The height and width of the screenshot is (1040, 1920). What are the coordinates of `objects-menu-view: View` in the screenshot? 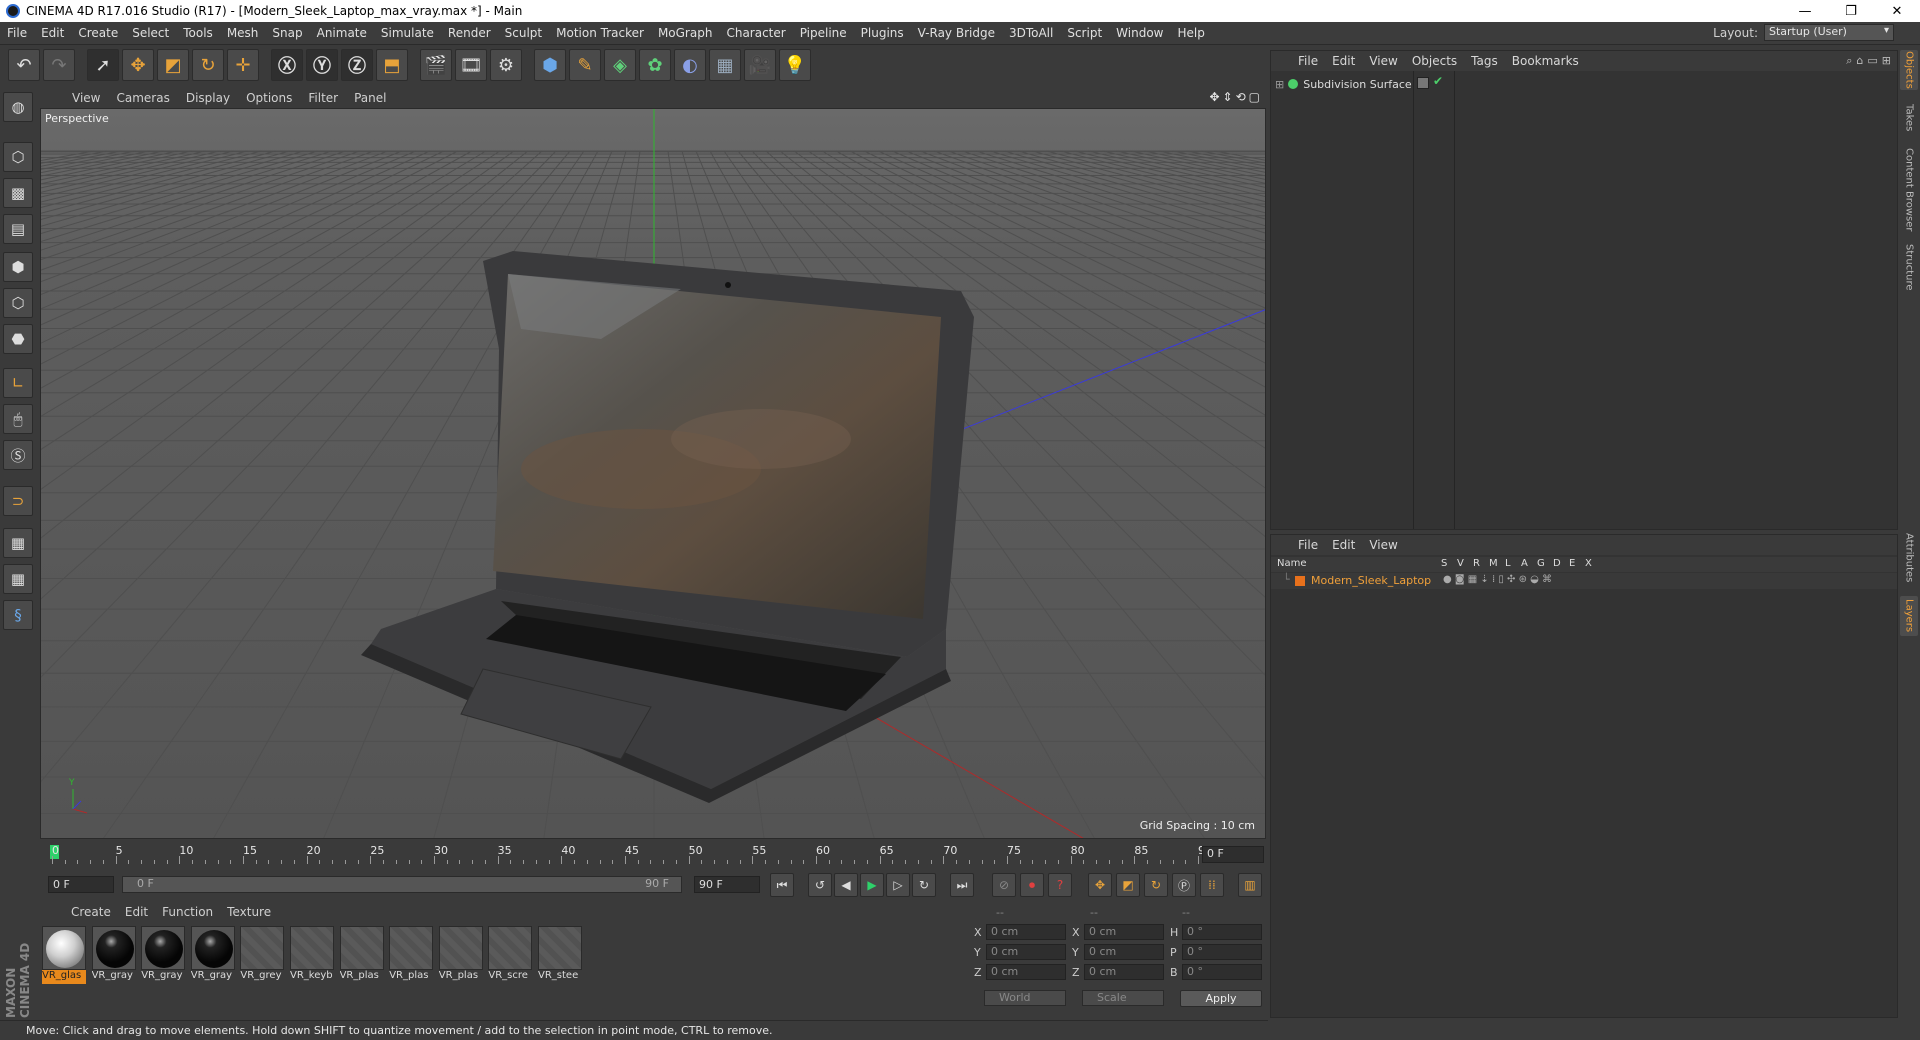 It's located at (1383, 61).